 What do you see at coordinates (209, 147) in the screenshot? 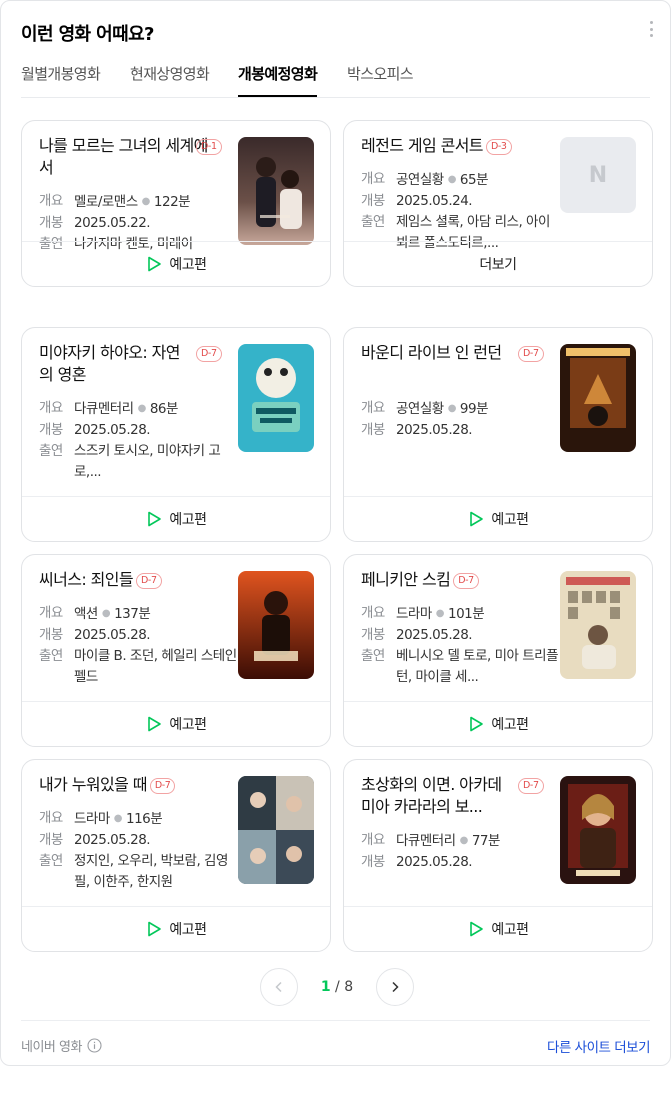
I see `dday-badge: D-1` at bounding box center [209, 147].